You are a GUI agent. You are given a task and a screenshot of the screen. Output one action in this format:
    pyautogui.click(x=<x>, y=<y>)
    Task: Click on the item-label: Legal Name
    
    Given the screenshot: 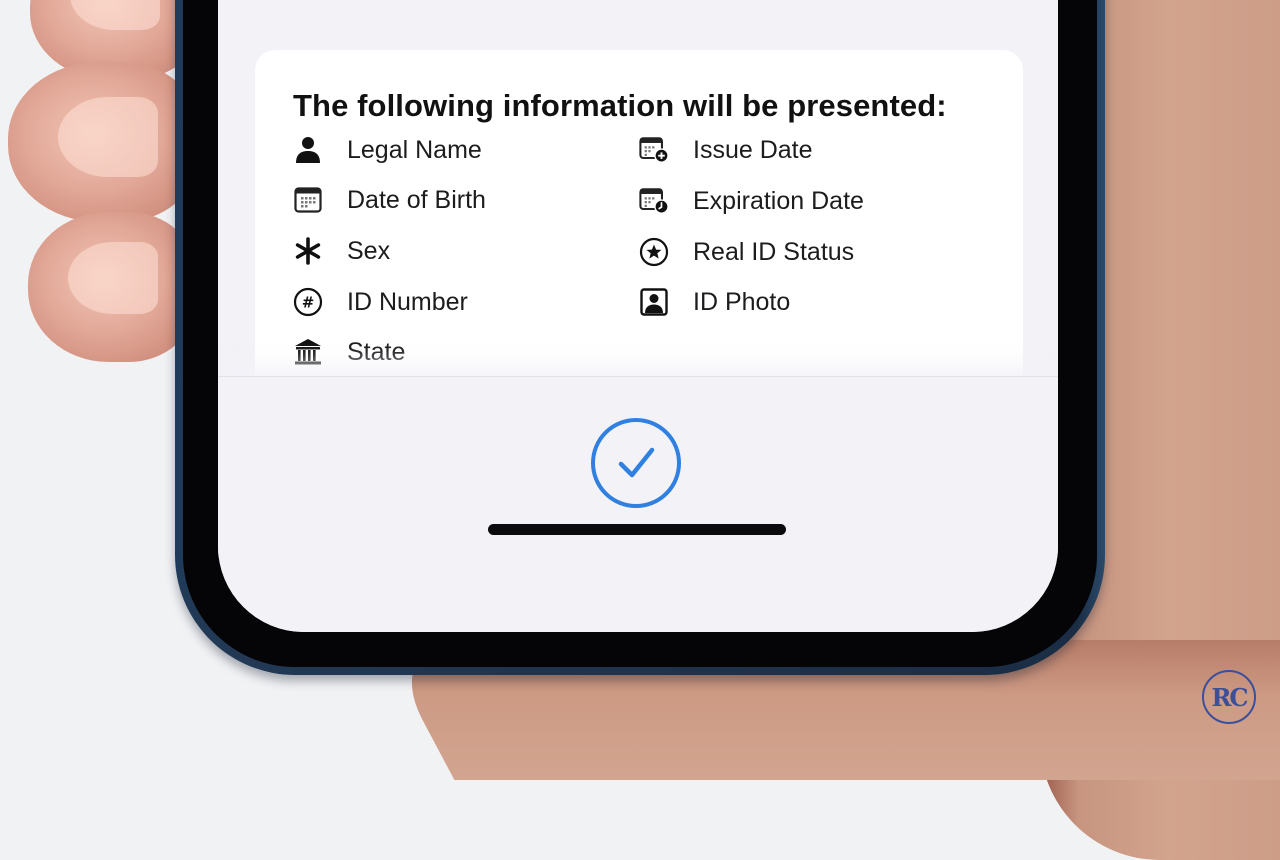 What is the action you would take?
    pyautogui.click(x=414, y=149)
    